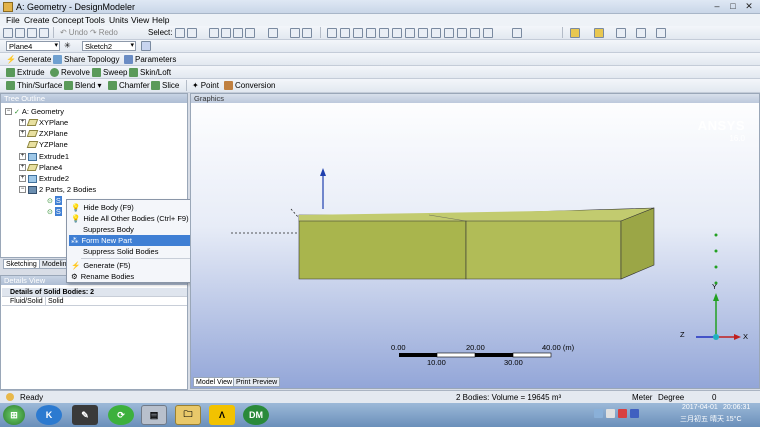 This screenshot has height=427, width=760. What do you see at coordinates (43, 133) in the screenshot?
I see `tree-node-zxplane: + ZXPlane` at bounding box center [43, 133].